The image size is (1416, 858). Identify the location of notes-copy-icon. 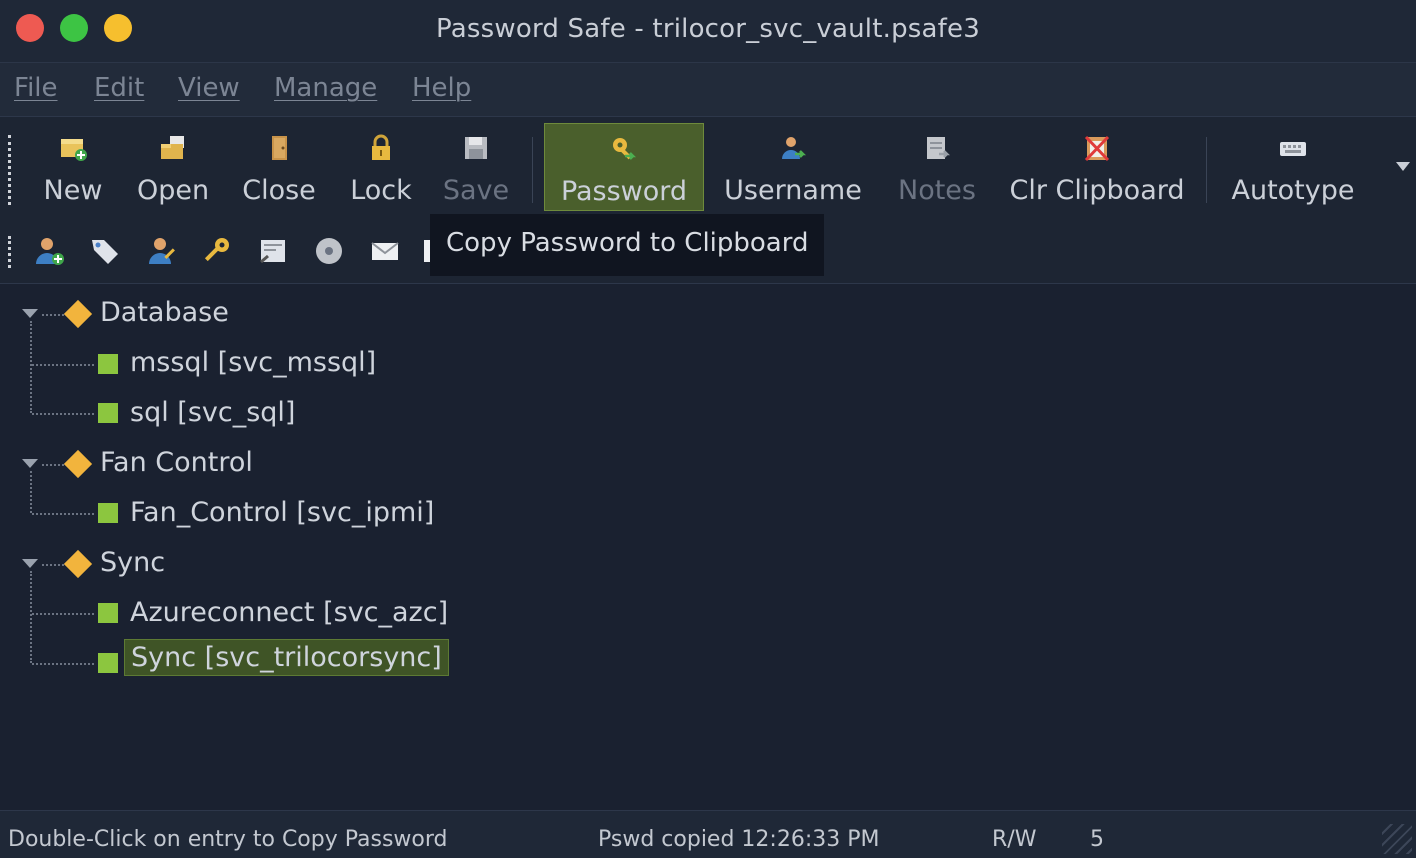
(939, 148).